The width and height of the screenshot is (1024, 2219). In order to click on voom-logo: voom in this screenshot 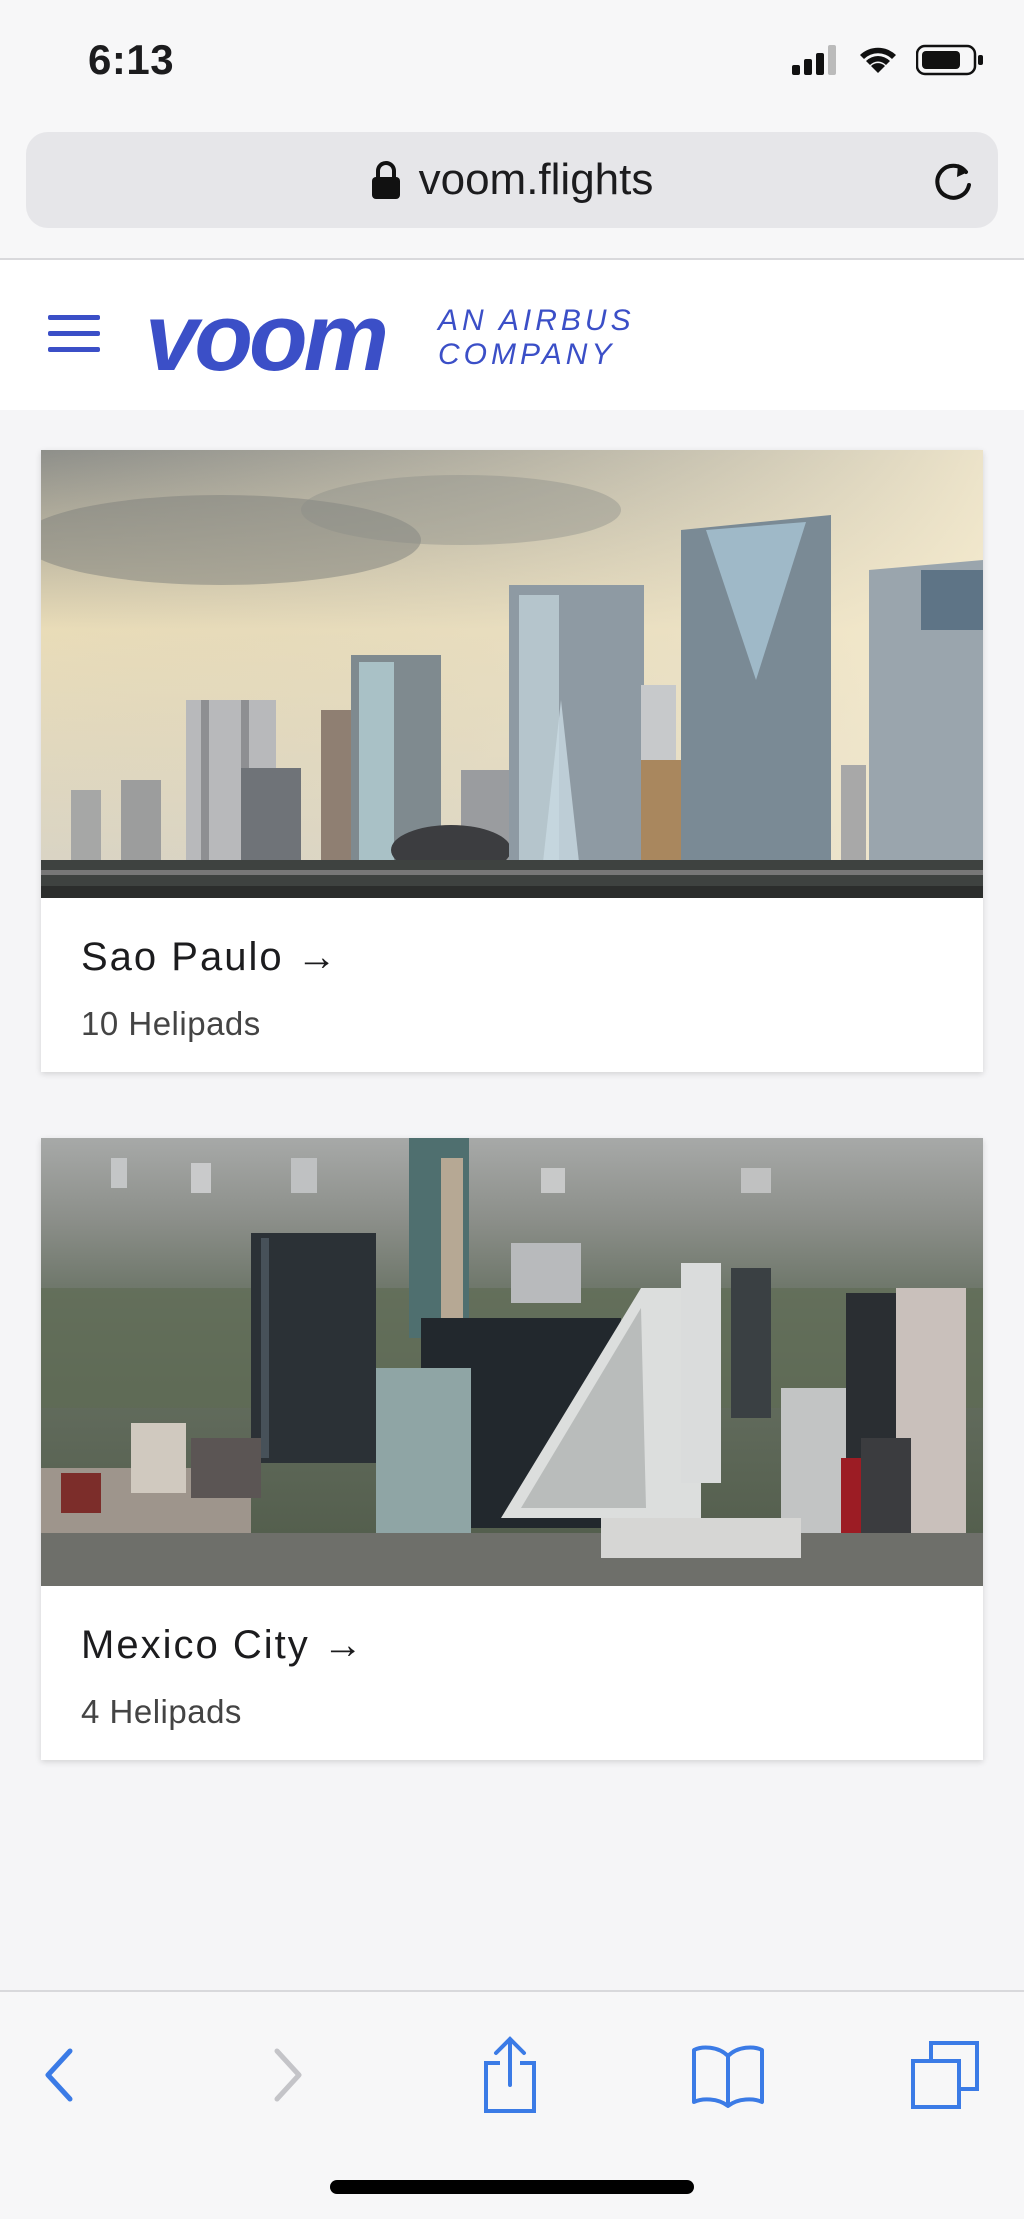, I will do `click(267, 338)`.